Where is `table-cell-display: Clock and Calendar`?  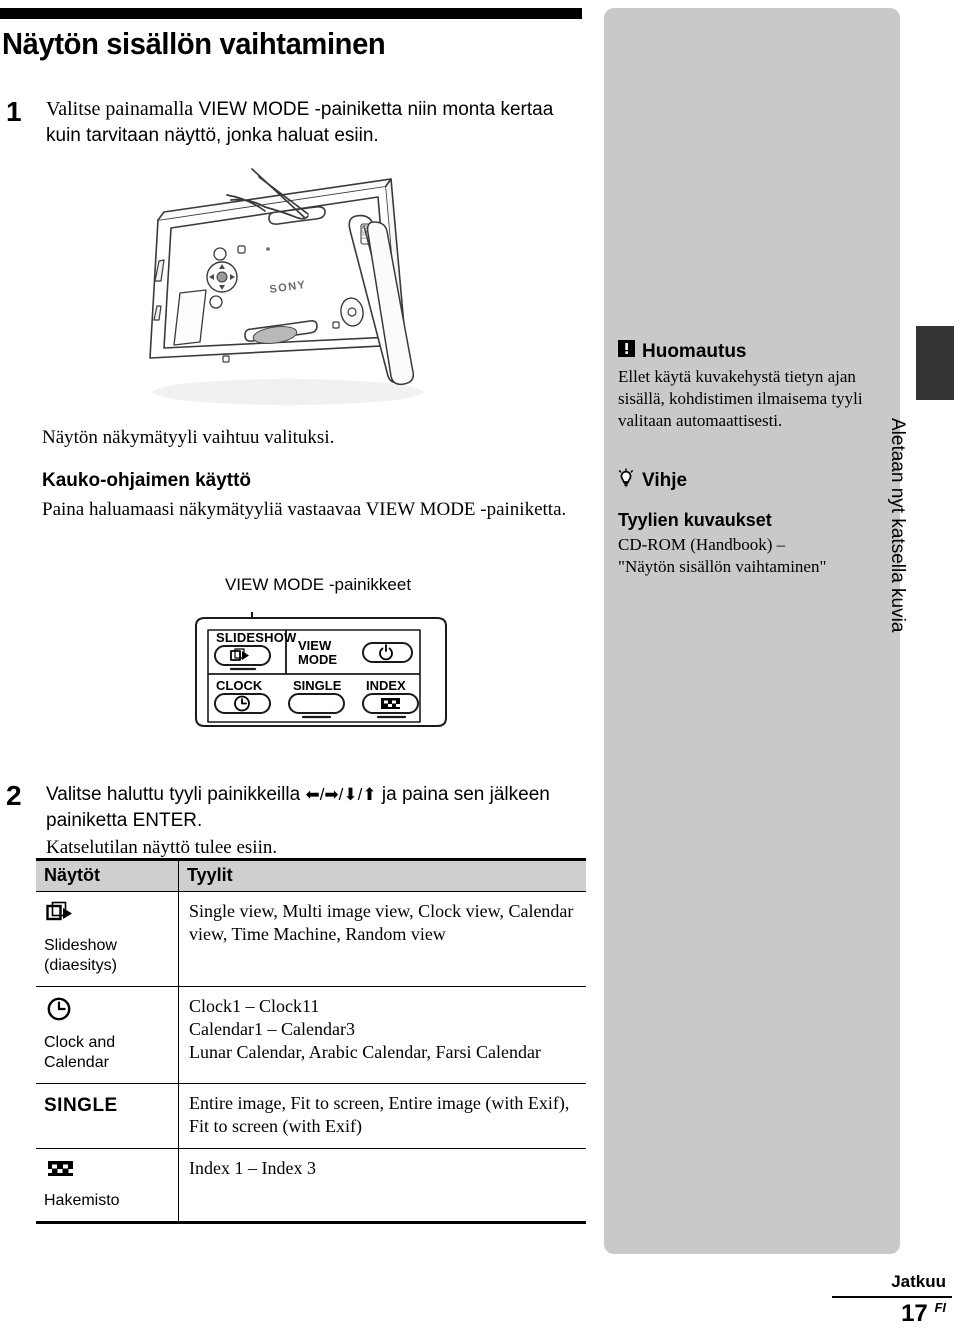 table-cell-display: Clock and Calendar is located at coordinates (107, 1035).